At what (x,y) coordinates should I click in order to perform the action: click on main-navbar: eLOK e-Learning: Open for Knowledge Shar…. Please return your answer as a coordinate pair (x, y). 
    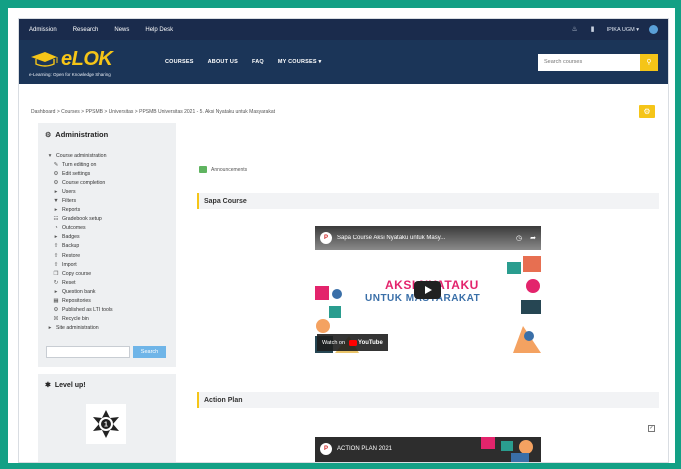
    Looking at the image, I should click on (343, 62).